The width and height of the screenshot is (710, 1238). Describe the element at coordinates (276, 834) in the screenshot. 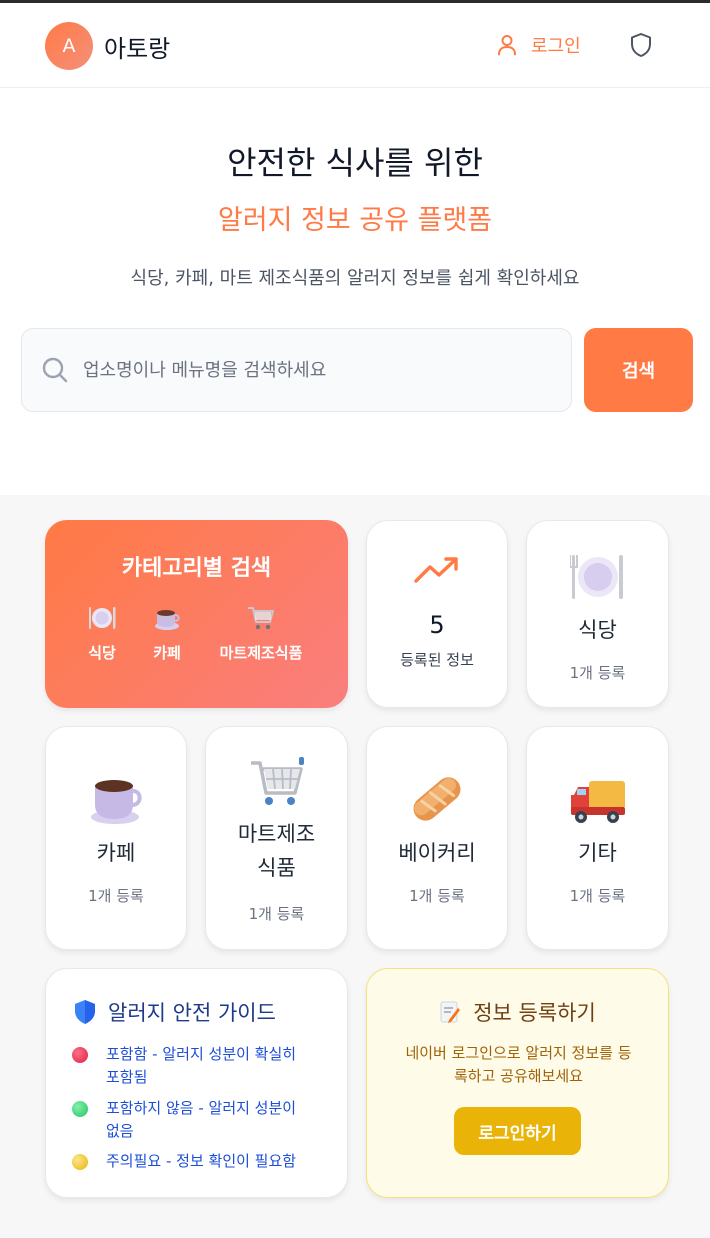

I see `category-name-line1: 마트제조` at that location.